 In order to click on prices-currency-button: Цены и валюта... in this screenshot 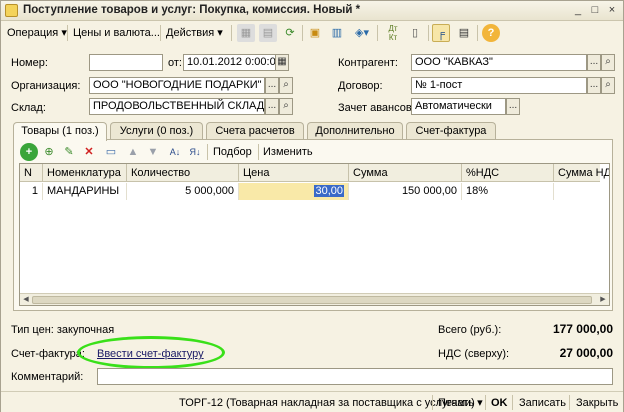, I will do `click(116, 33)`.